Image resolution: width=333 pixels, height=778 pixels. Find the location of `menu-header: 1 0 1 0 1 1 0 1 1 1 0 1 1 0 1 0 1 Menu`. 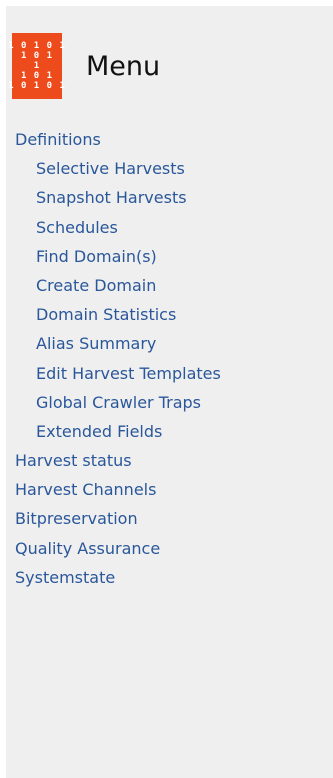

menu-header: 1 0 1 0 1 1 0 1 1 1 0 1 1 0 1 0 1 Menu is located at coordinates (84, 66).